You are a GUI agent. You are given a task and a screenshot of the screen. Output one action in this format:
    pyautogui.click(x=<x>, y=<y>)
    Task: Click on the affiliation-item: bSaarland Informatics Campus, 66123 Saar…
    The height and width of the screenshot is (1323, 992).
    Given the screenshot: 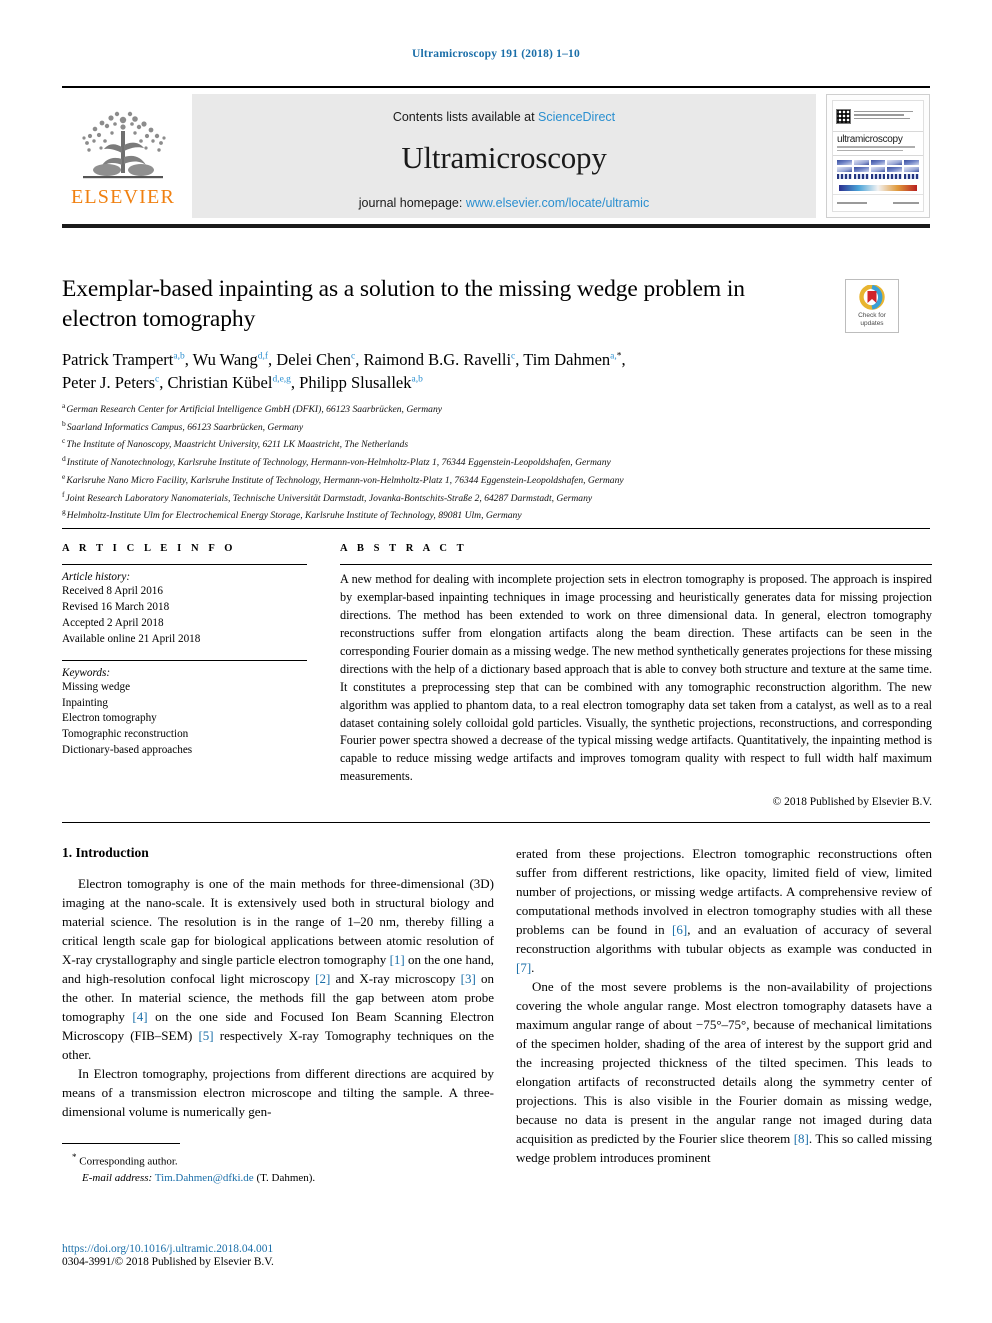 What is the action you would take?
    pyautogui.click(x=477, y=427)
    